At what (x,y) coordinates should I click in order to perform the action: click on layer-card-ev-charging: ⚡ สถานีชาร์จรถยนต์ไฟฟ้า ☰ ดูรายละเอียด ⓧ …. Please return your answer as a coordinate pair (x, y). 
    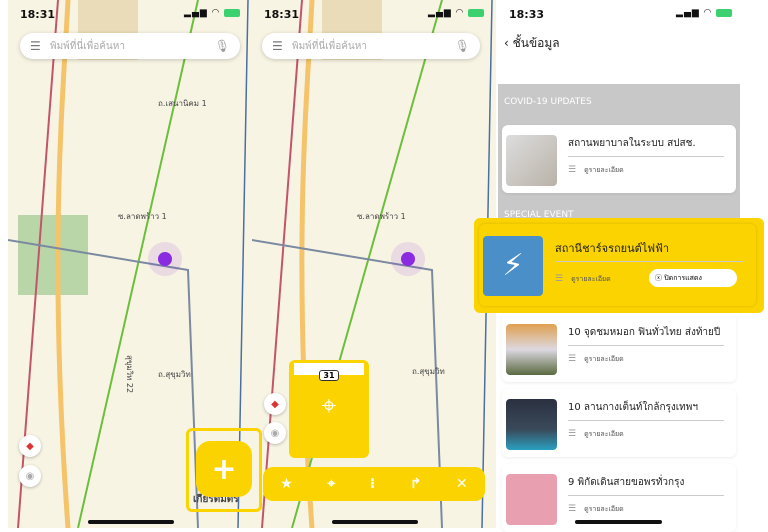
    Looking at the image, I should click on (617, 265).